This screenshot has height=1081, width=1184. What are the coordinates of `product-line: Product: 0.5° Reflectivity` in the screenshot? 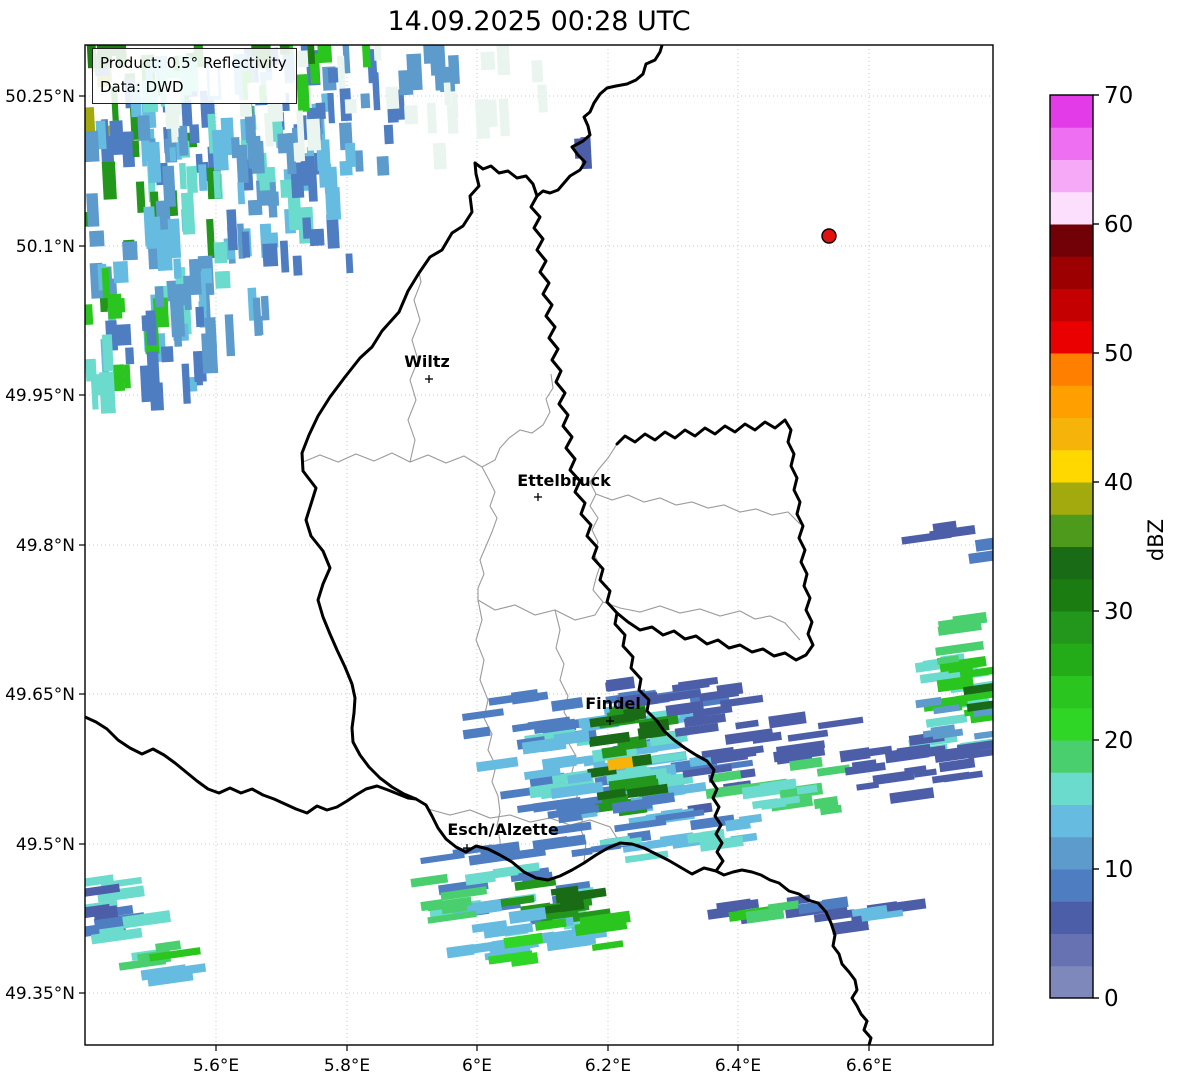 It's located at (193, 63).